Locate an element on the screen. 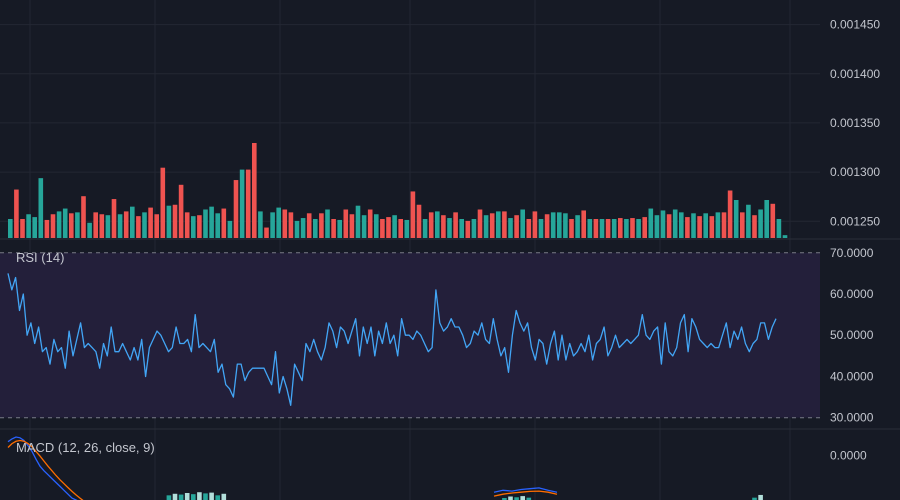 The width and height of the screenshot is (900, 500). rsi-indicator-label: RSI (14) is located at coordinates (40, 257).